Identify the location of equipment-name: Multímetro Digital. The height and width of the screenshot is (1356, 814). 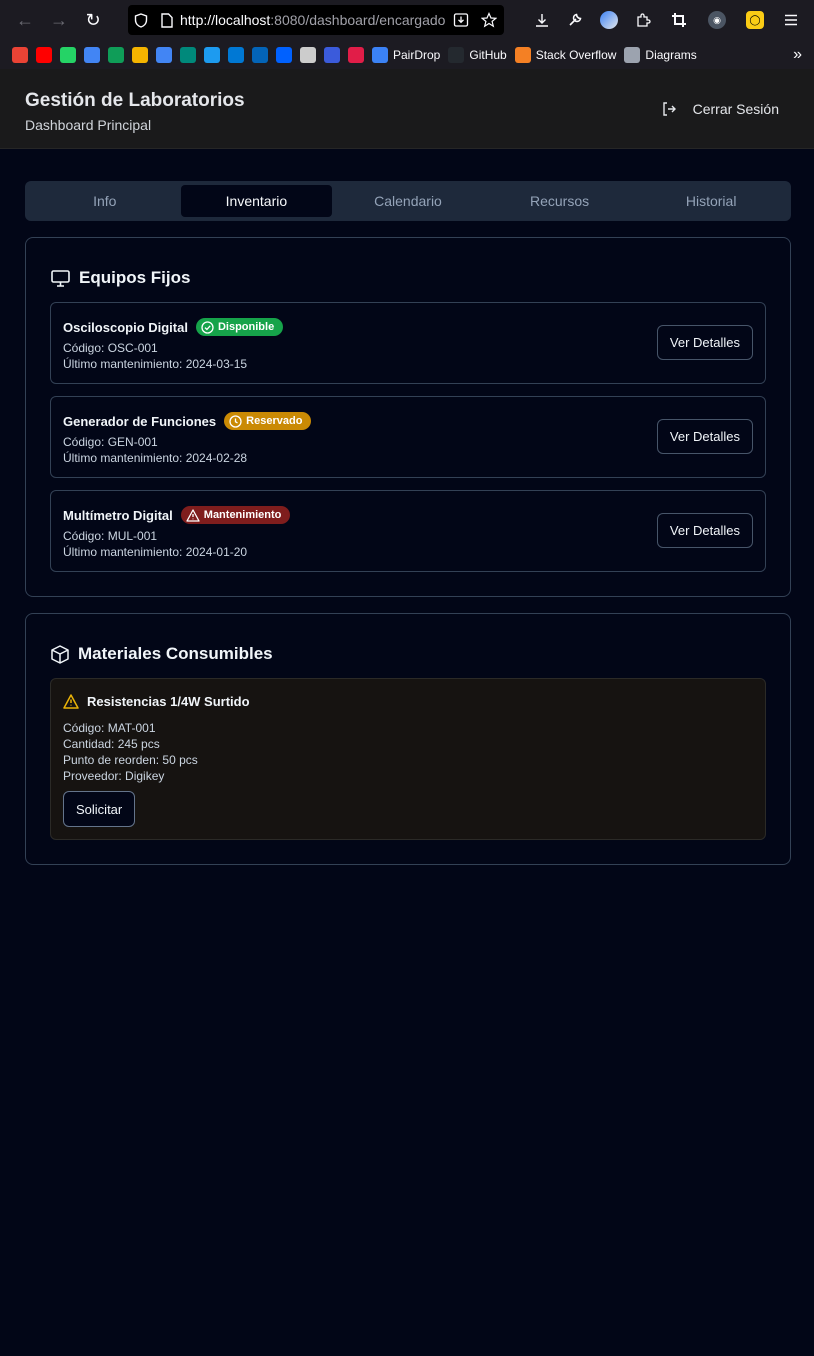
(118, 515).